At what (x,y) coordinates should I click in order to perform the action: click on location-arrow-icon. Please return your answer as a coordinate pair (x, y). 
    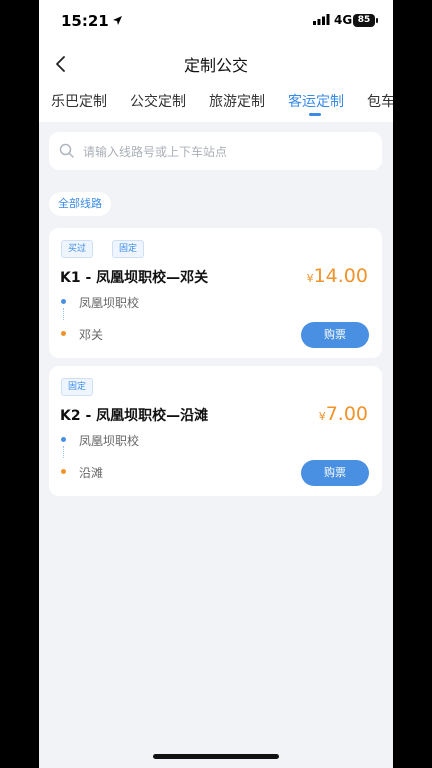
    Looking at the image, I should click on (117, 20).